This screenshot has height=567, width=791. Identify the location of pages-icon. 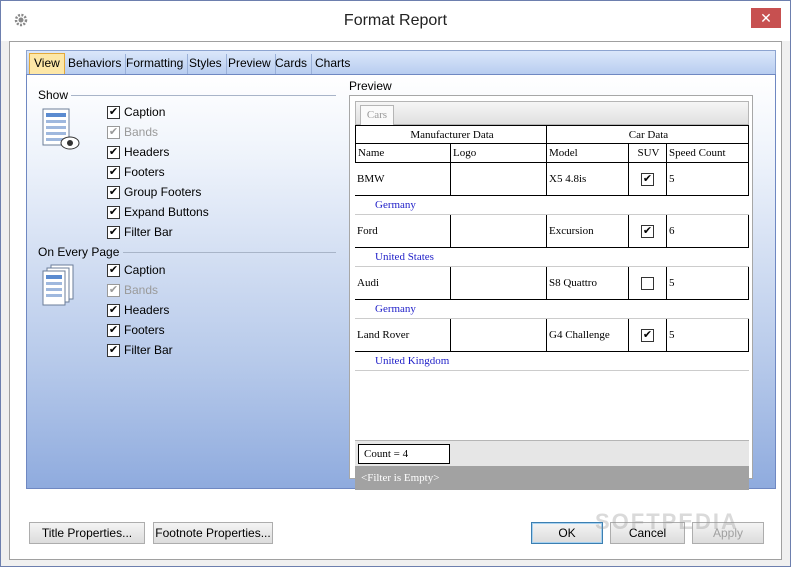
(58, 285).